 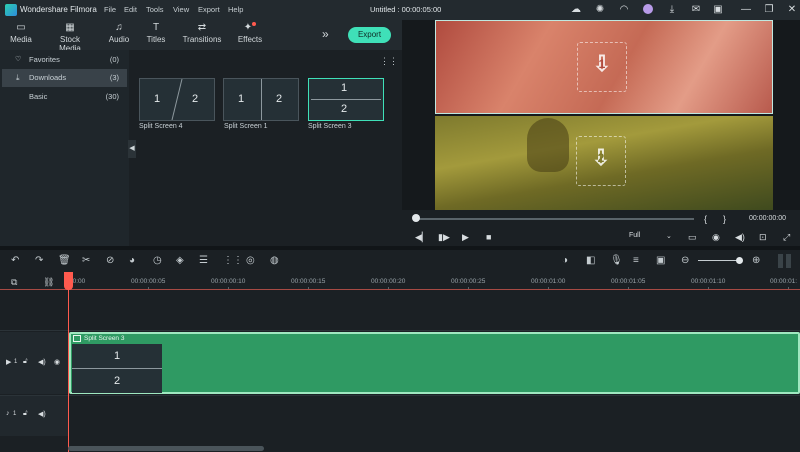 I want to click on menu-export: Export, so click(x=209, y=9).